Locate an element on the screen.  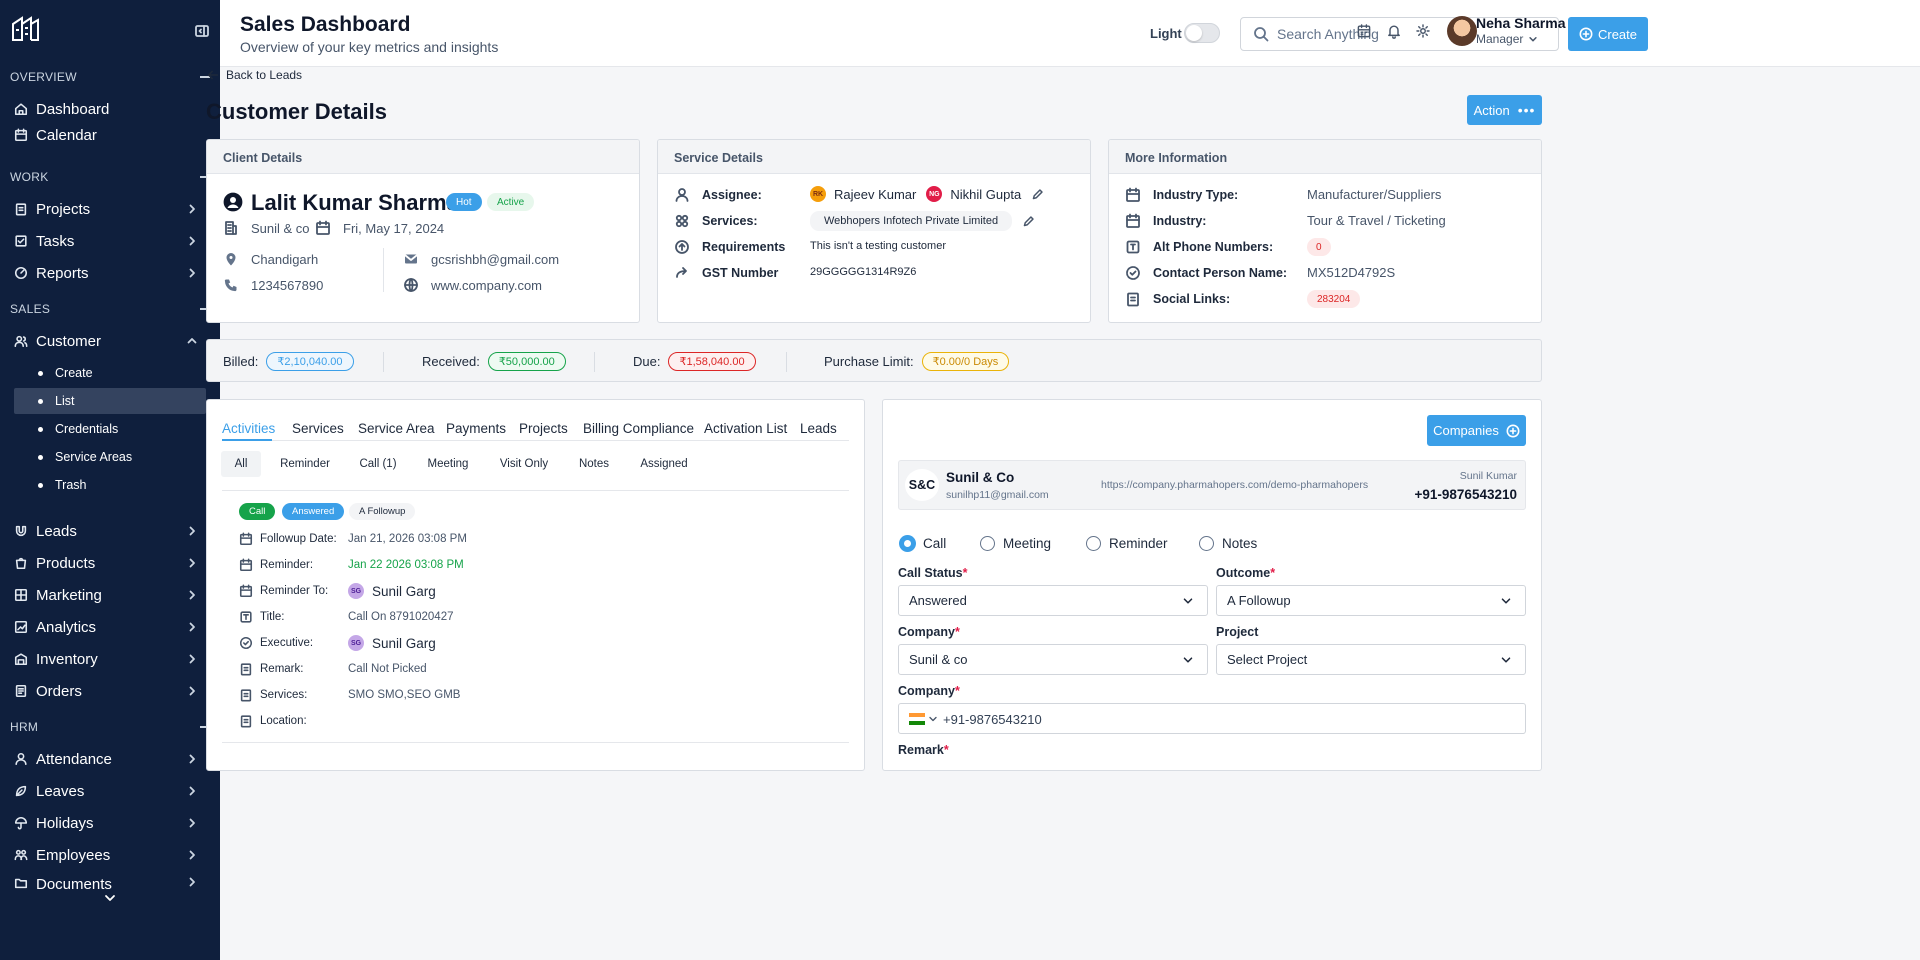
client-email: gcsrishbh@gmail.com is located at coordinates (481, 259).